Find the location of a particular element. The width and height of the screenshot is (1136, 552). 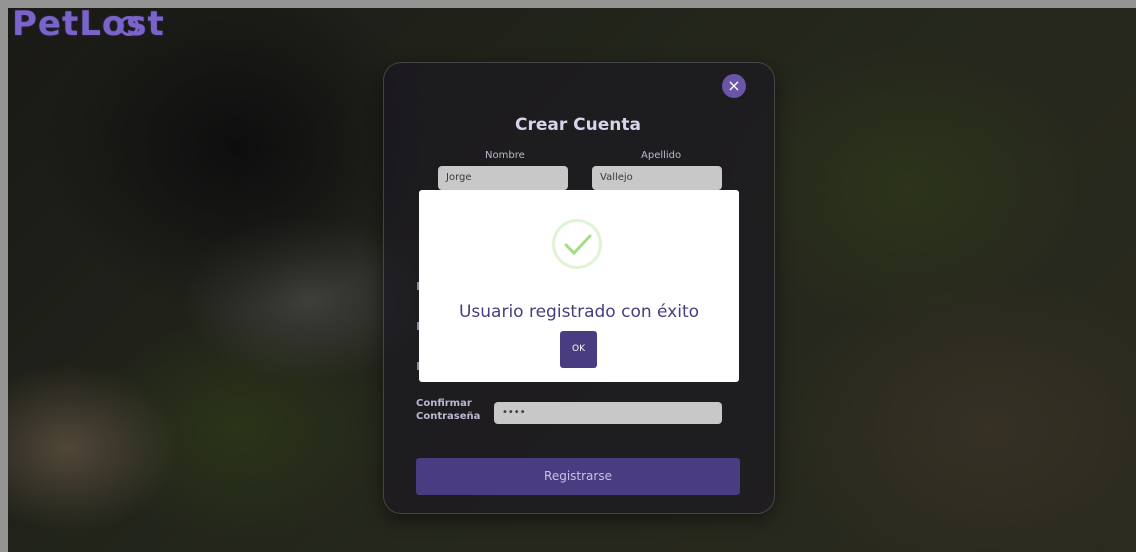

label-apellido: Apellido is located at coordinates (661, 155).